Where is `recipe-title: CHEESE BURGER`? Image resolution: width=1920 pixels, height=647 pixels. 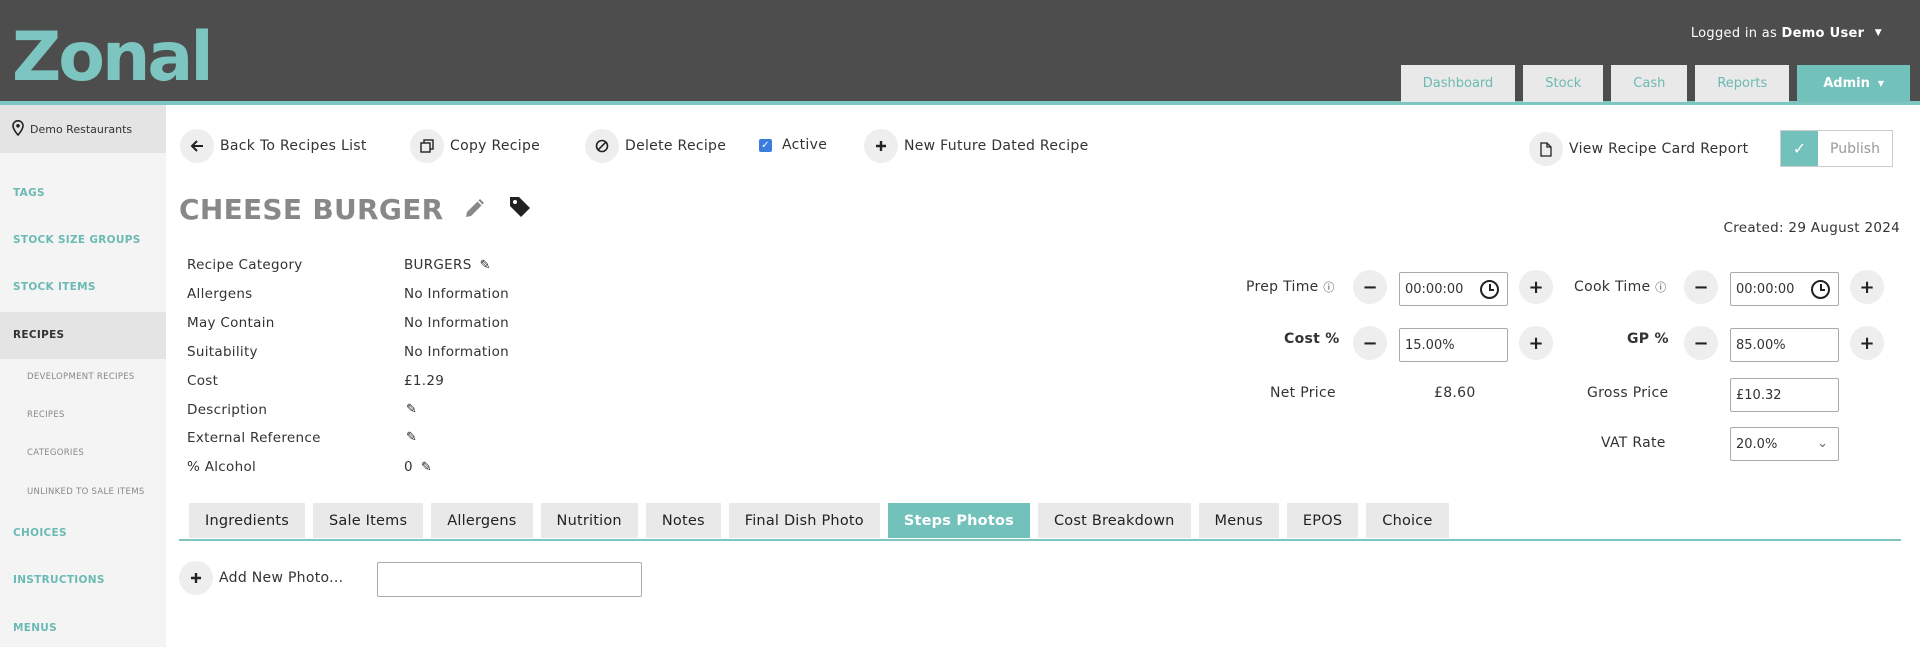 recipe-title: CHEESE BURGER is located at coordinates (311, 209).